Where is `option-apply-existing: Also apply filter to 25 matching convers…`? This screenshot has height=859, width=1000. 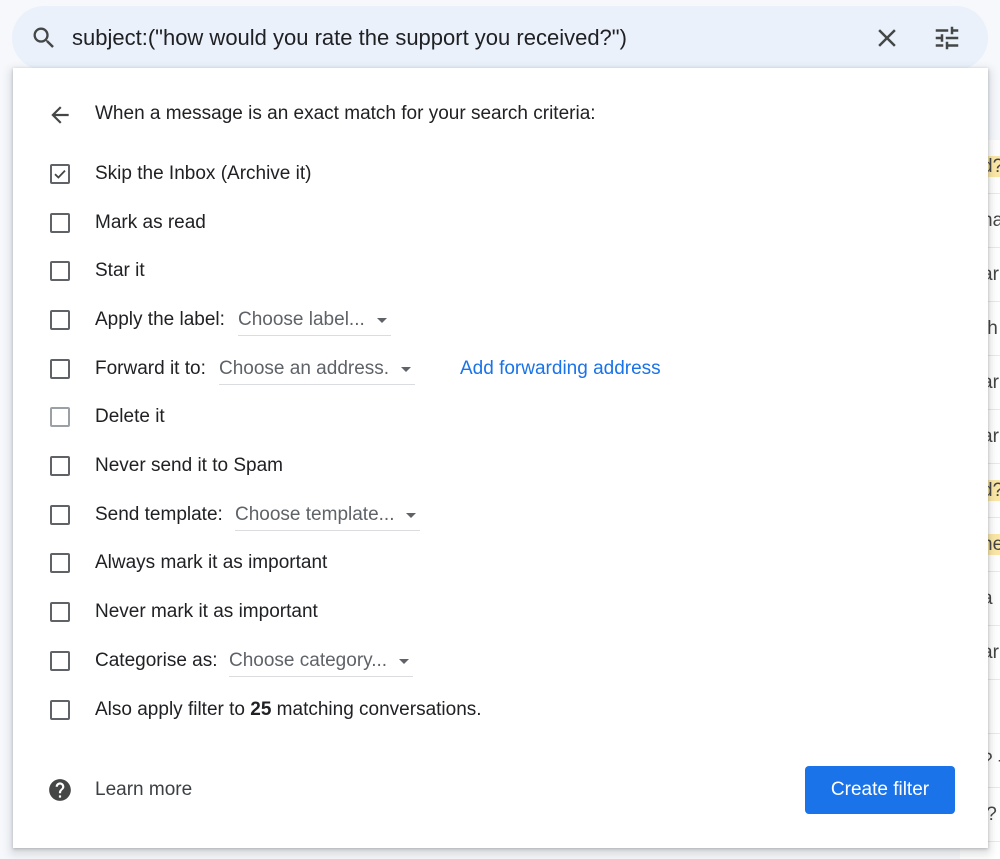 option-apply-existing: Also apply filter to 25 matching convers… is located at coordinates (500, 710).